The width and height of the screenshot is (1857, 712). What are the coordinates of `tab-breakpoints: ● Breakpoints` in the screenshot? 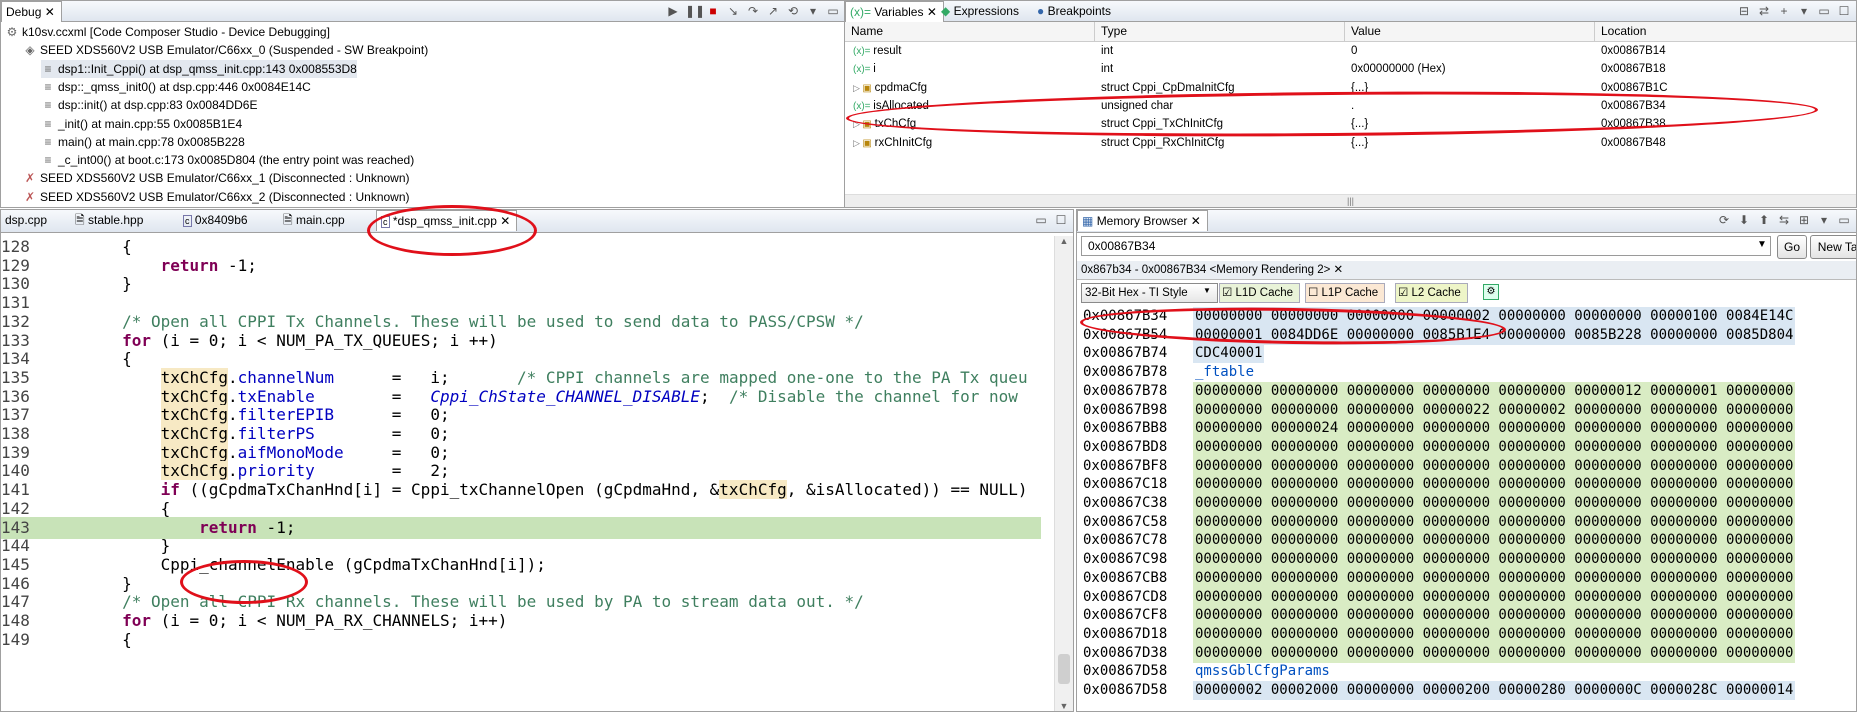 It's located at (1075, 11).